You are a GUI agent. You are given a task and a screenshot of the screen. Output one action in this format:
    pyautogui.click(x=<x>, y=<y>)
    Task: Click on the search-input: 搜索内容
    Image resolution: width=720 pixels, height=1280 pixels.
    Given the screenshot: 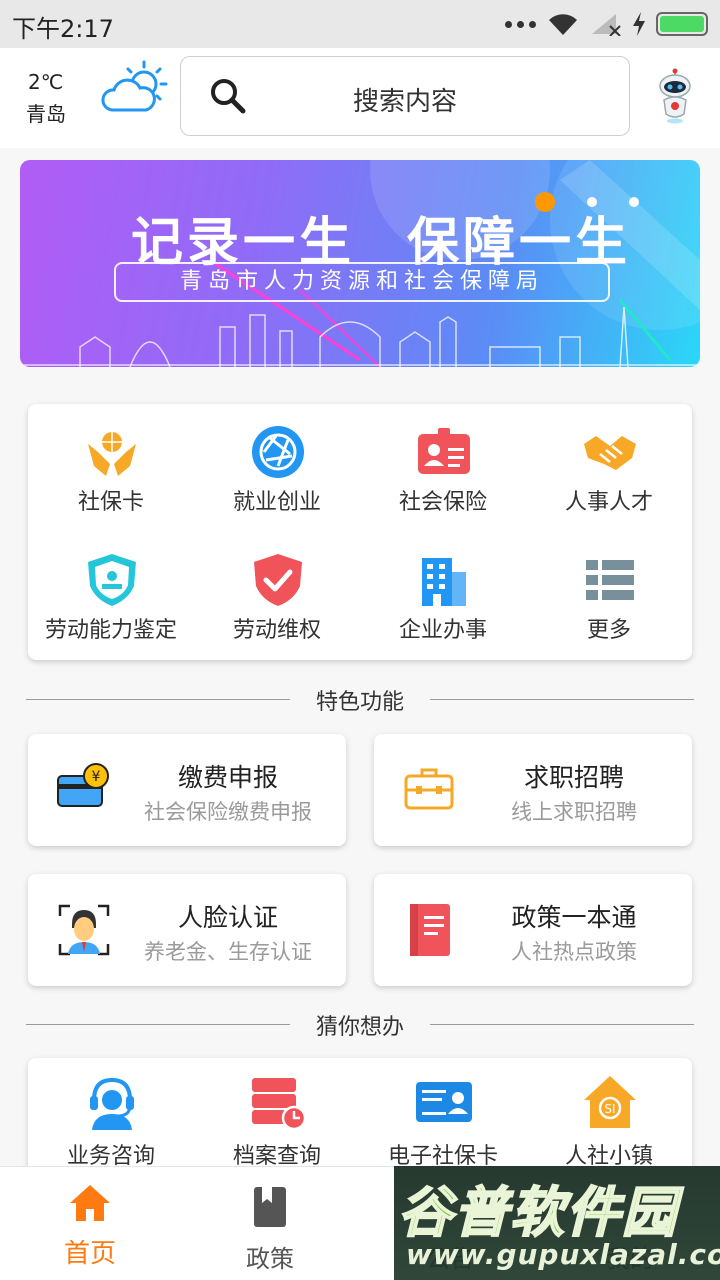 What is the action you would take?
    pyautogui.click(x=405, y=96)
    